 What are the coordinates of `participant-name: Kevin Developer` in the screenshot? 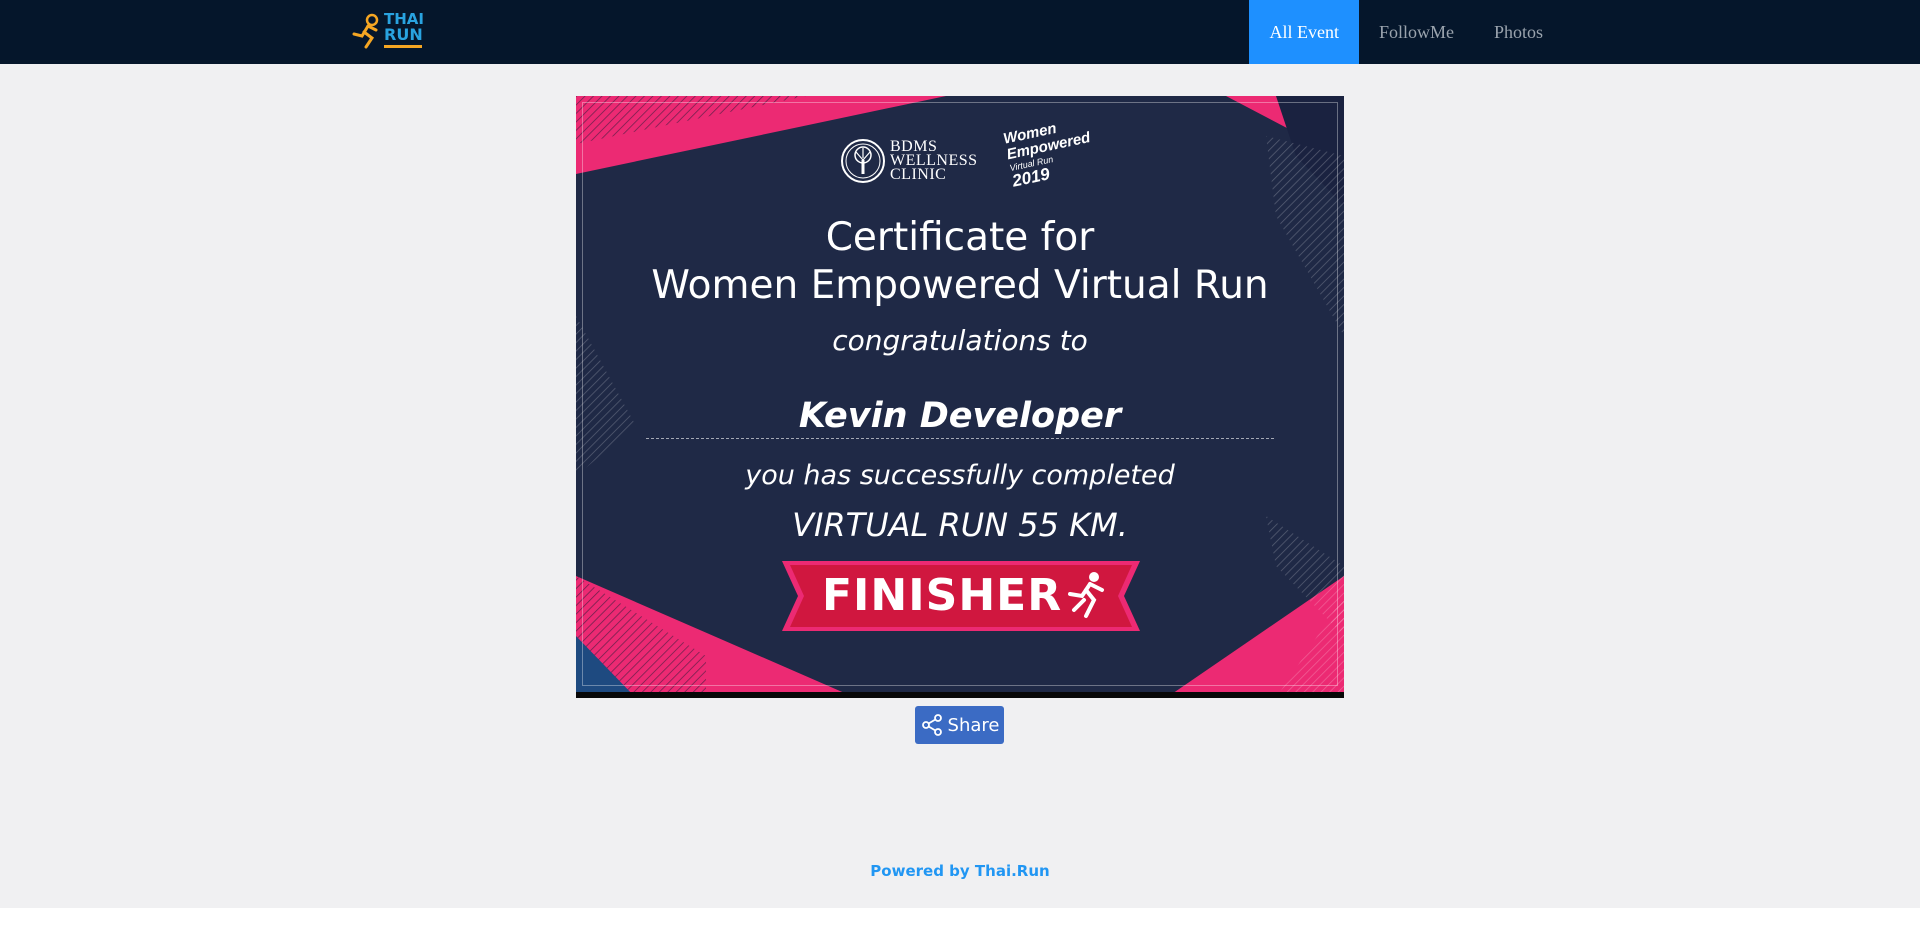 It's located at (960, 416).